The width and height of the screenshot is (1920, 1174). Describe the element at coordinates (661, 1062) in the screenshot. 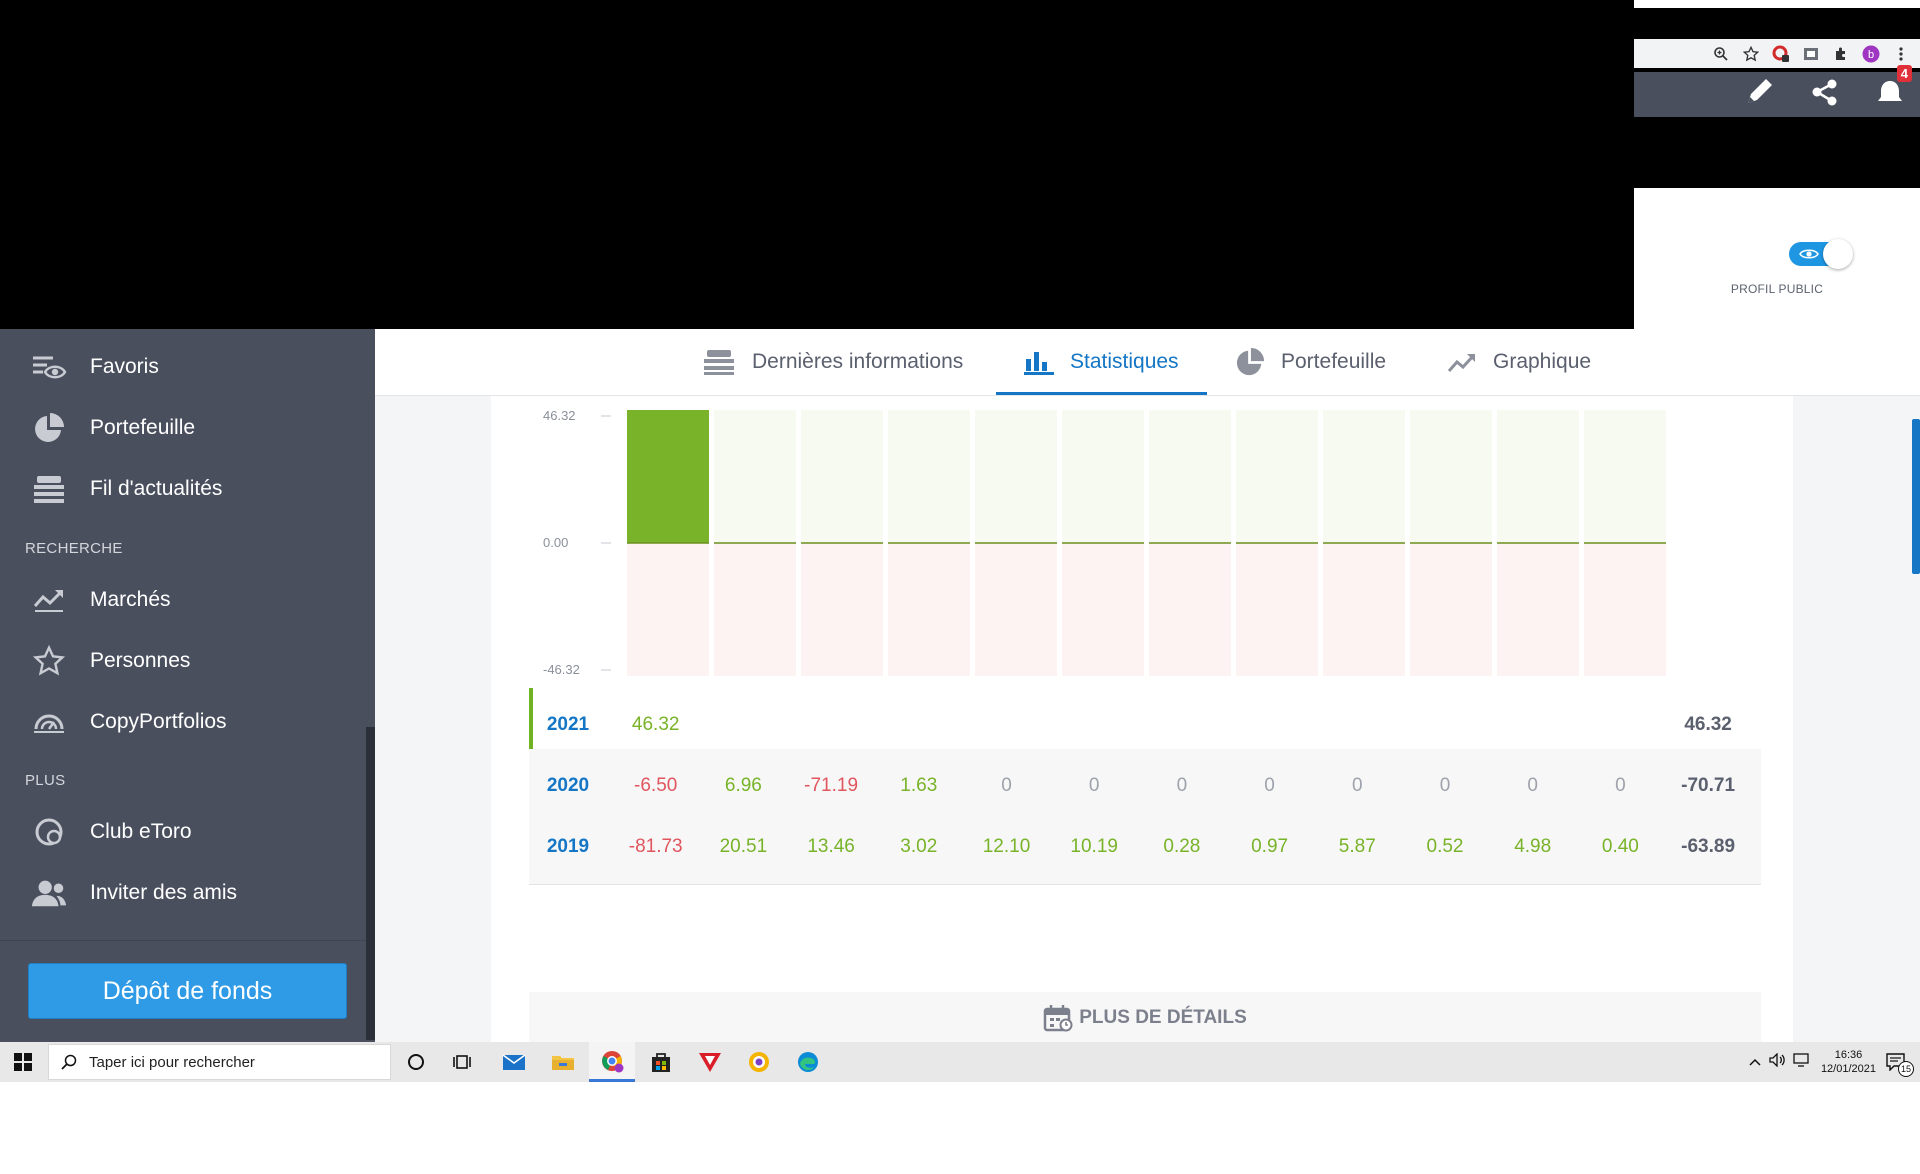

I see `store-app-icon` at that location.